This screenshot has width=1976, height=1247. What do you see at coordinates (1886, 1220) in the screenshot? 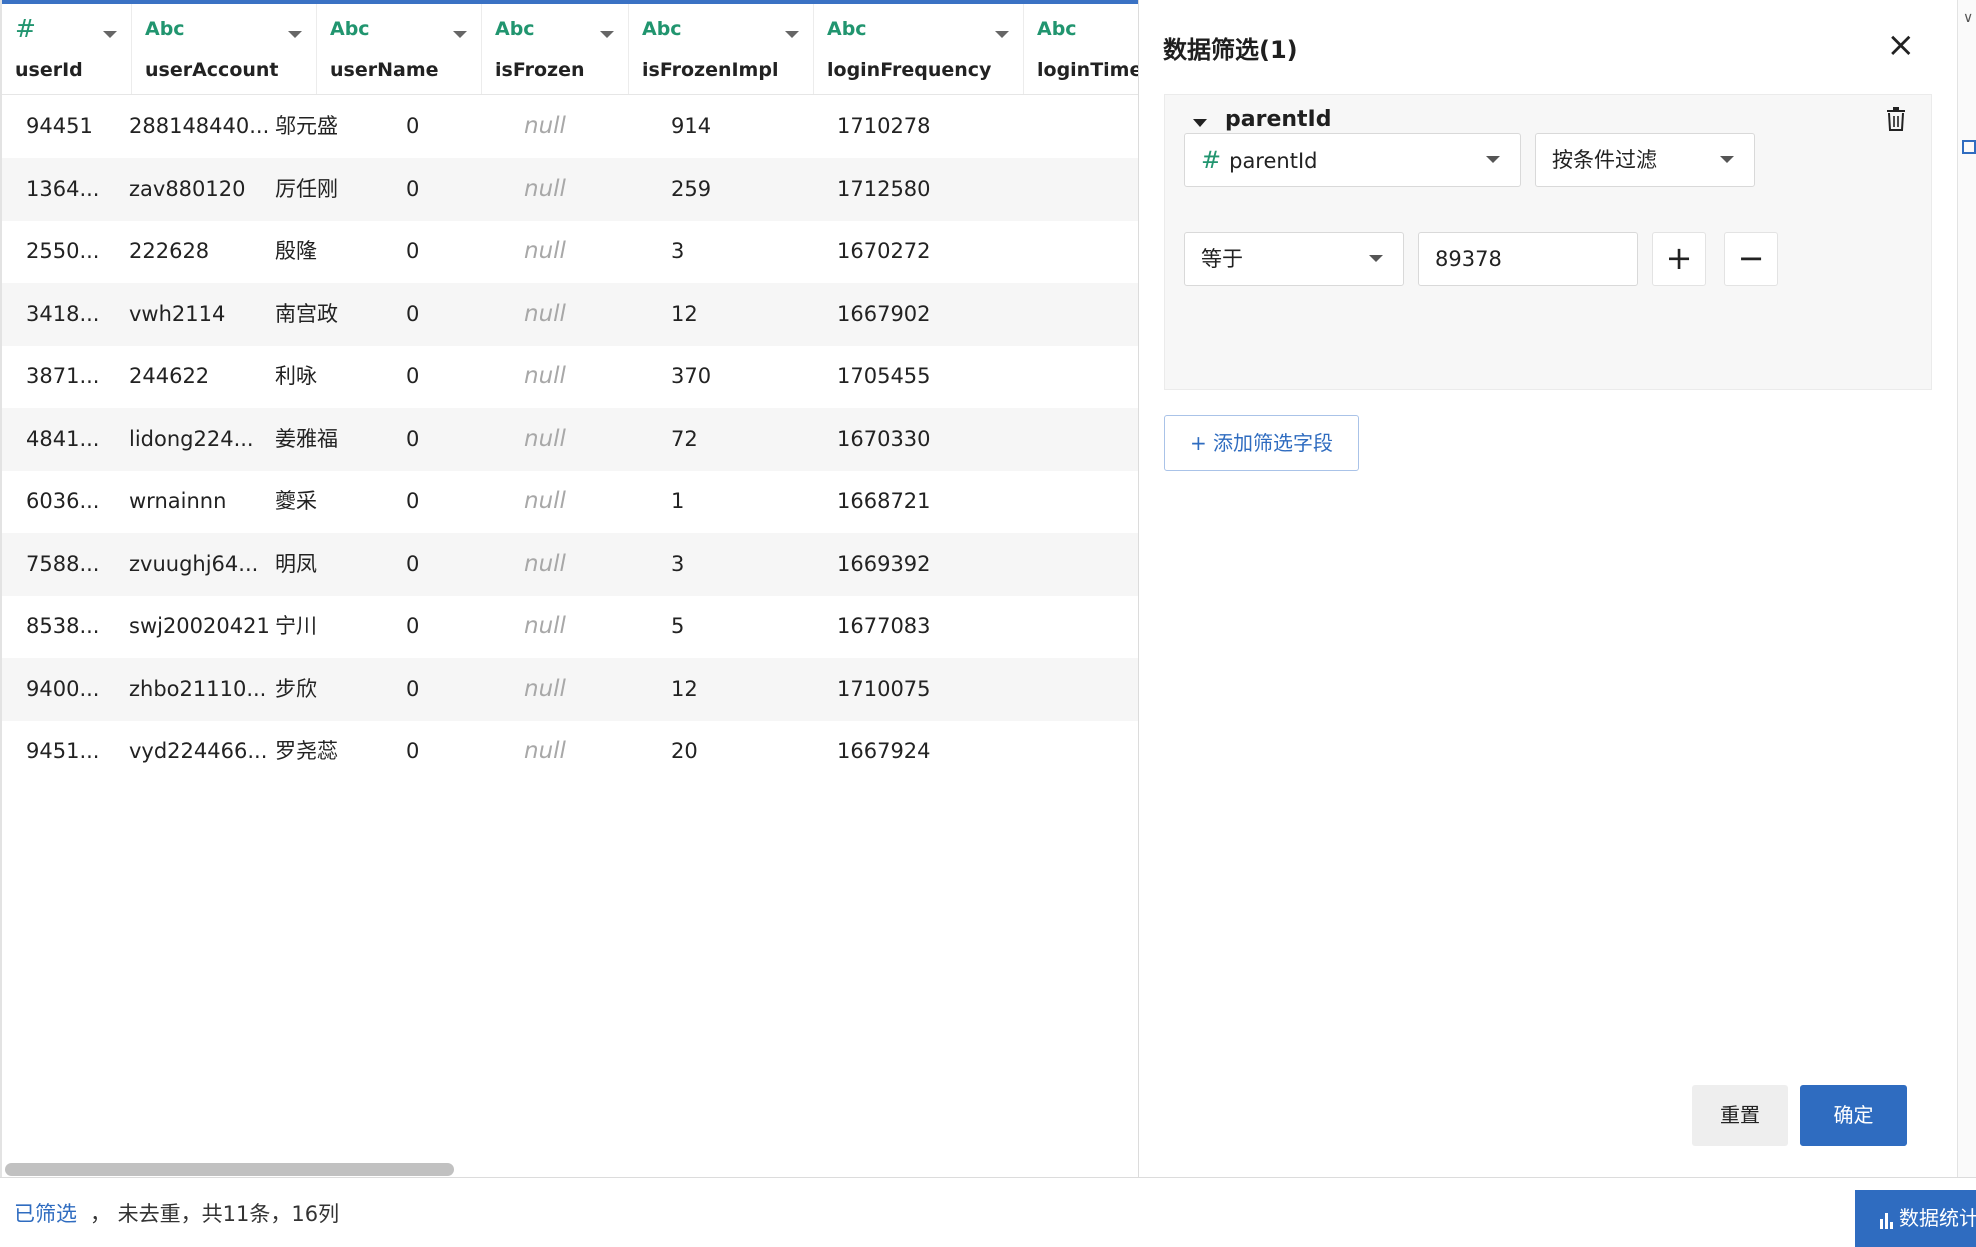
I see `bar-chart-icon` at bounding box center [1886, 1220].